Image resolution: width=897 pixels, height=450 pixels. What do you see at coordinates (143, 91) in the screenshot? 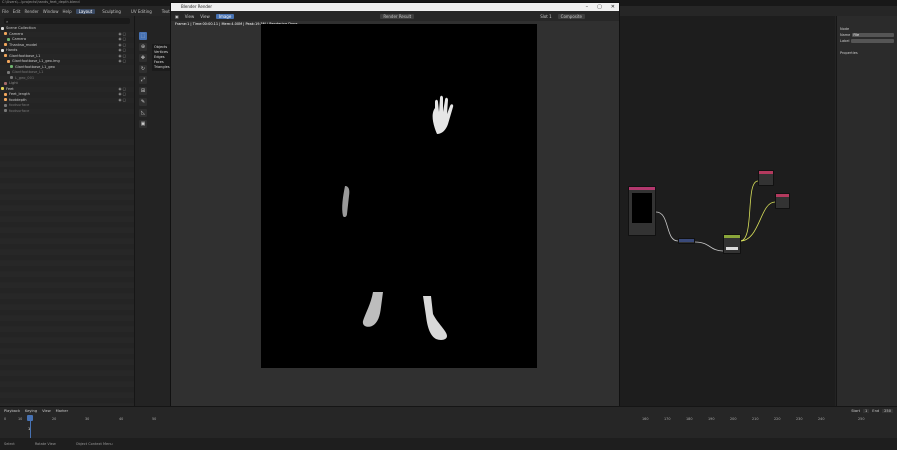
I see `transform-tool-icon: ⊞` at bounding box center [143, 91].